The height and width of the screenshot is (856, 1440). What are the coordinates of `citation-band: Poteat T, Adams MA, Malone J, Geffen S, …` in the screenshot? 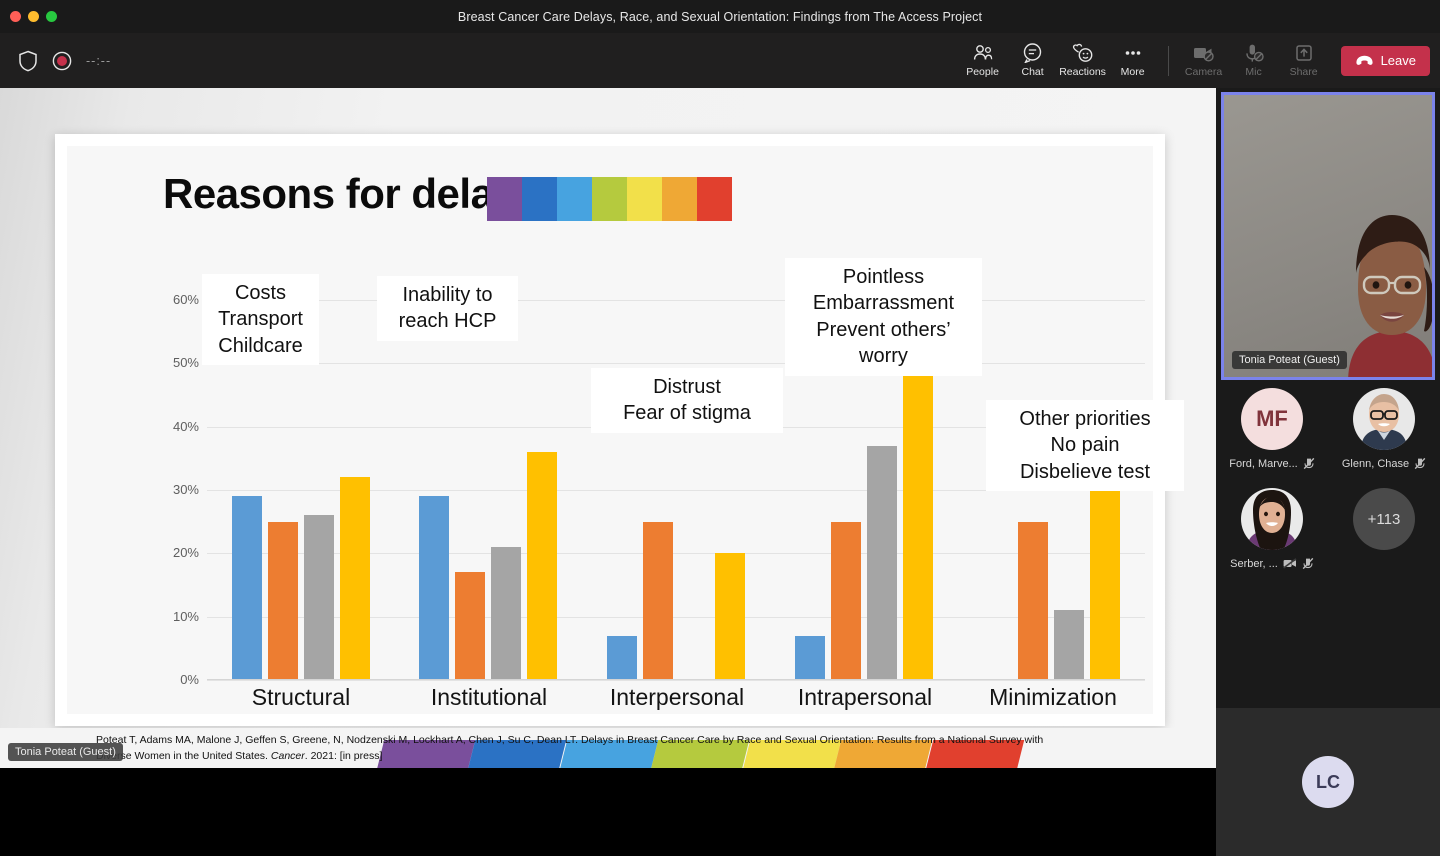 It's located at (608, 748).